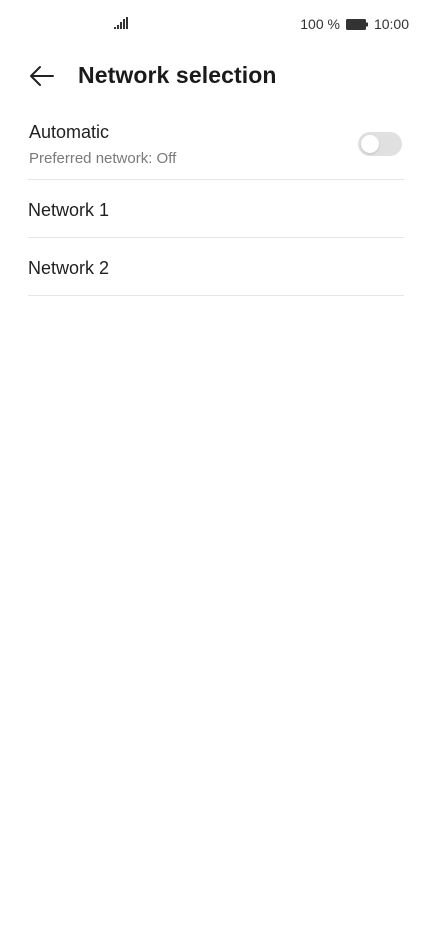 This screenshot has width=433, height=928. I want to click on status-right: 100 % 10:00, so click(354, 24).